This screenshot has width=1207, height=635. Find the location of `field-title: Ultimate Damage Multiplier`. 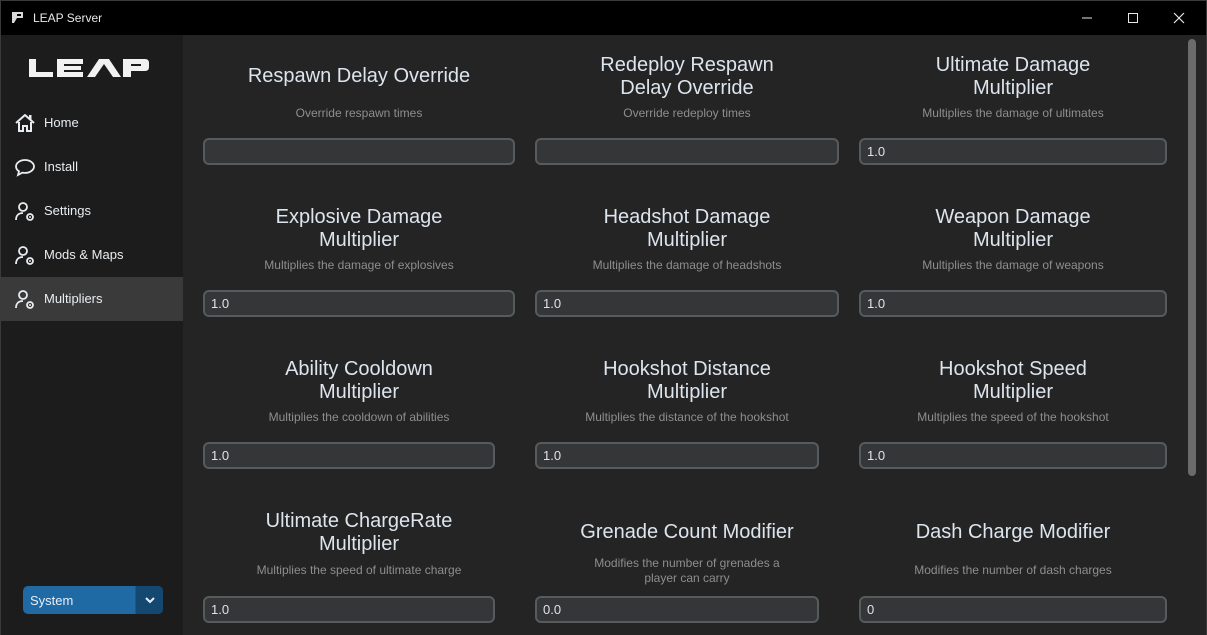

field-title: Ultimate Damage Multiplier is located at coordinates (1013, 76).